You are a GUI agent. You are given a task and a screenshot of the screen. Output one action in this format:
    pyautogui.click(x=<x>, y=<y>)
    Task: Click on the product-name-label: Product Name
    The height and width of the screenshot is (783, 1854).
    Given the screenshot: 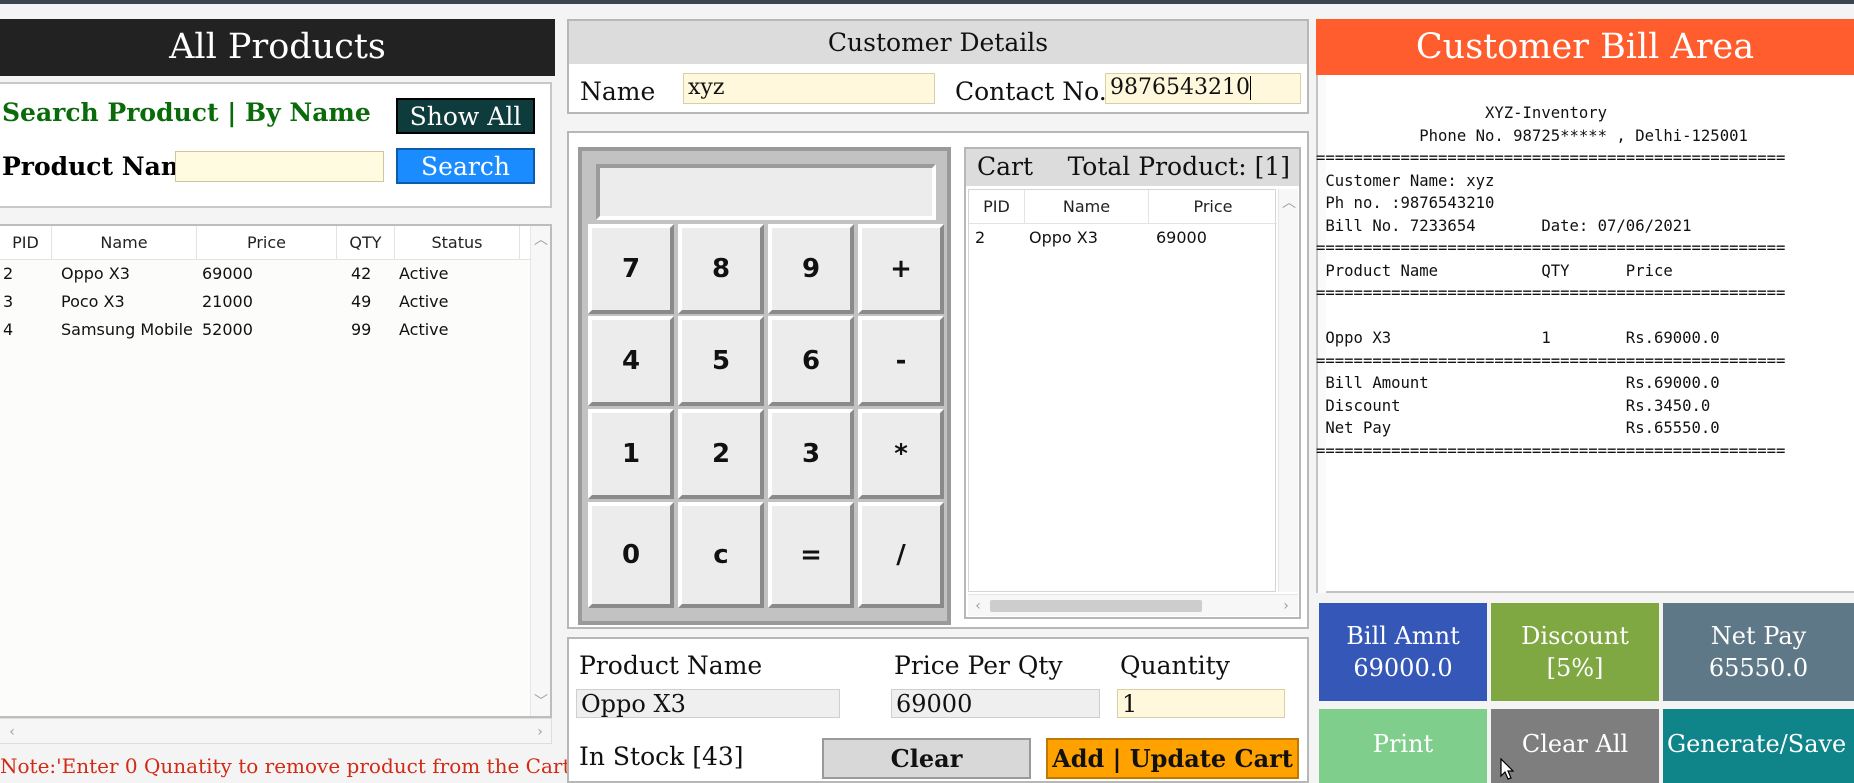 What is the action you would take?
    pyautogui.click(x=103, y=166)
    